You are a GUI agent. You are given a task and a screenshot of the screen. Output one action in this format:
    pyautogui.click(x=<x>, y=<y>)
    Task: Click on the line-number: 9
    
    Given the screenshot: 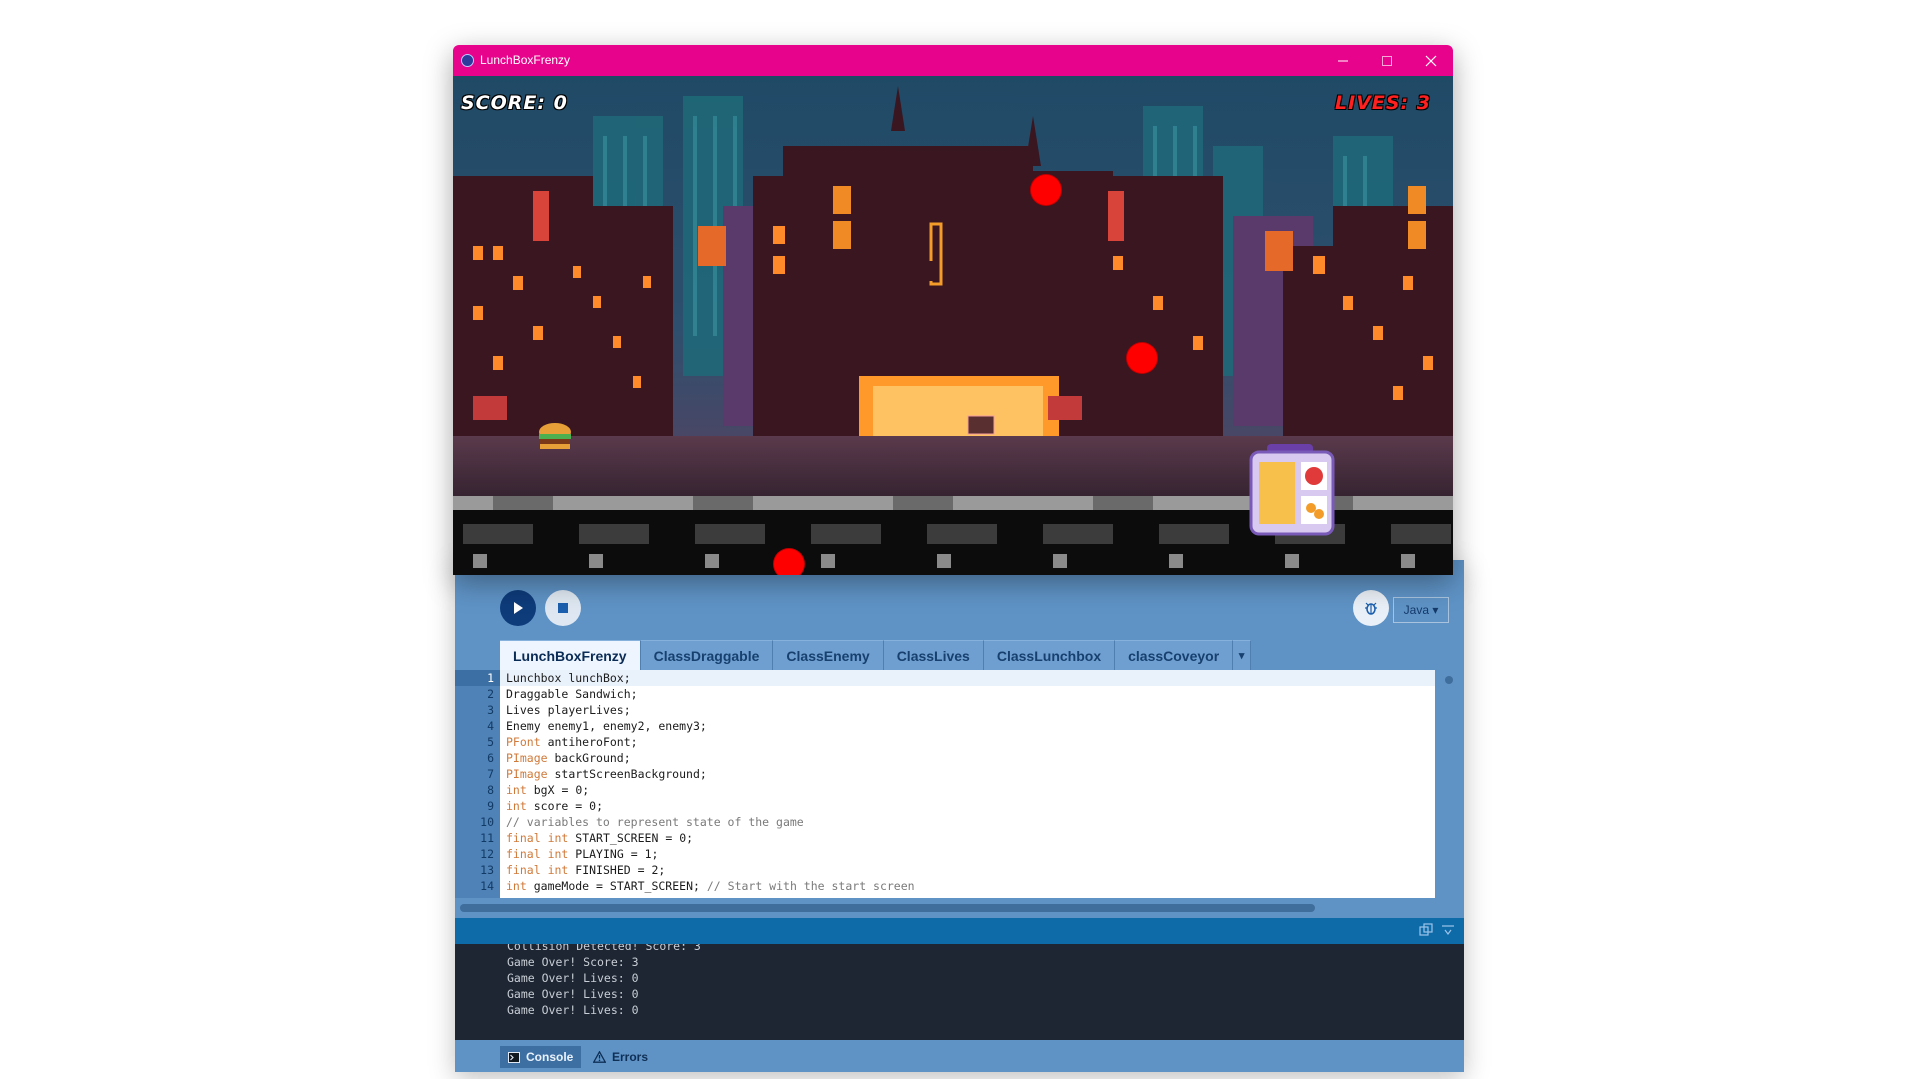 What is the action you would take?
    pyautogui.click(x=490, y=806)
    